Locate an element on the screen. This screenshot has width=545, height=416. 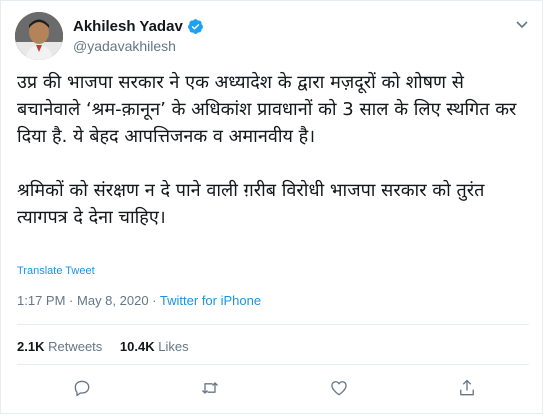
translate-tweet-link: Translate Tweet is located at coordinates (56, 271).